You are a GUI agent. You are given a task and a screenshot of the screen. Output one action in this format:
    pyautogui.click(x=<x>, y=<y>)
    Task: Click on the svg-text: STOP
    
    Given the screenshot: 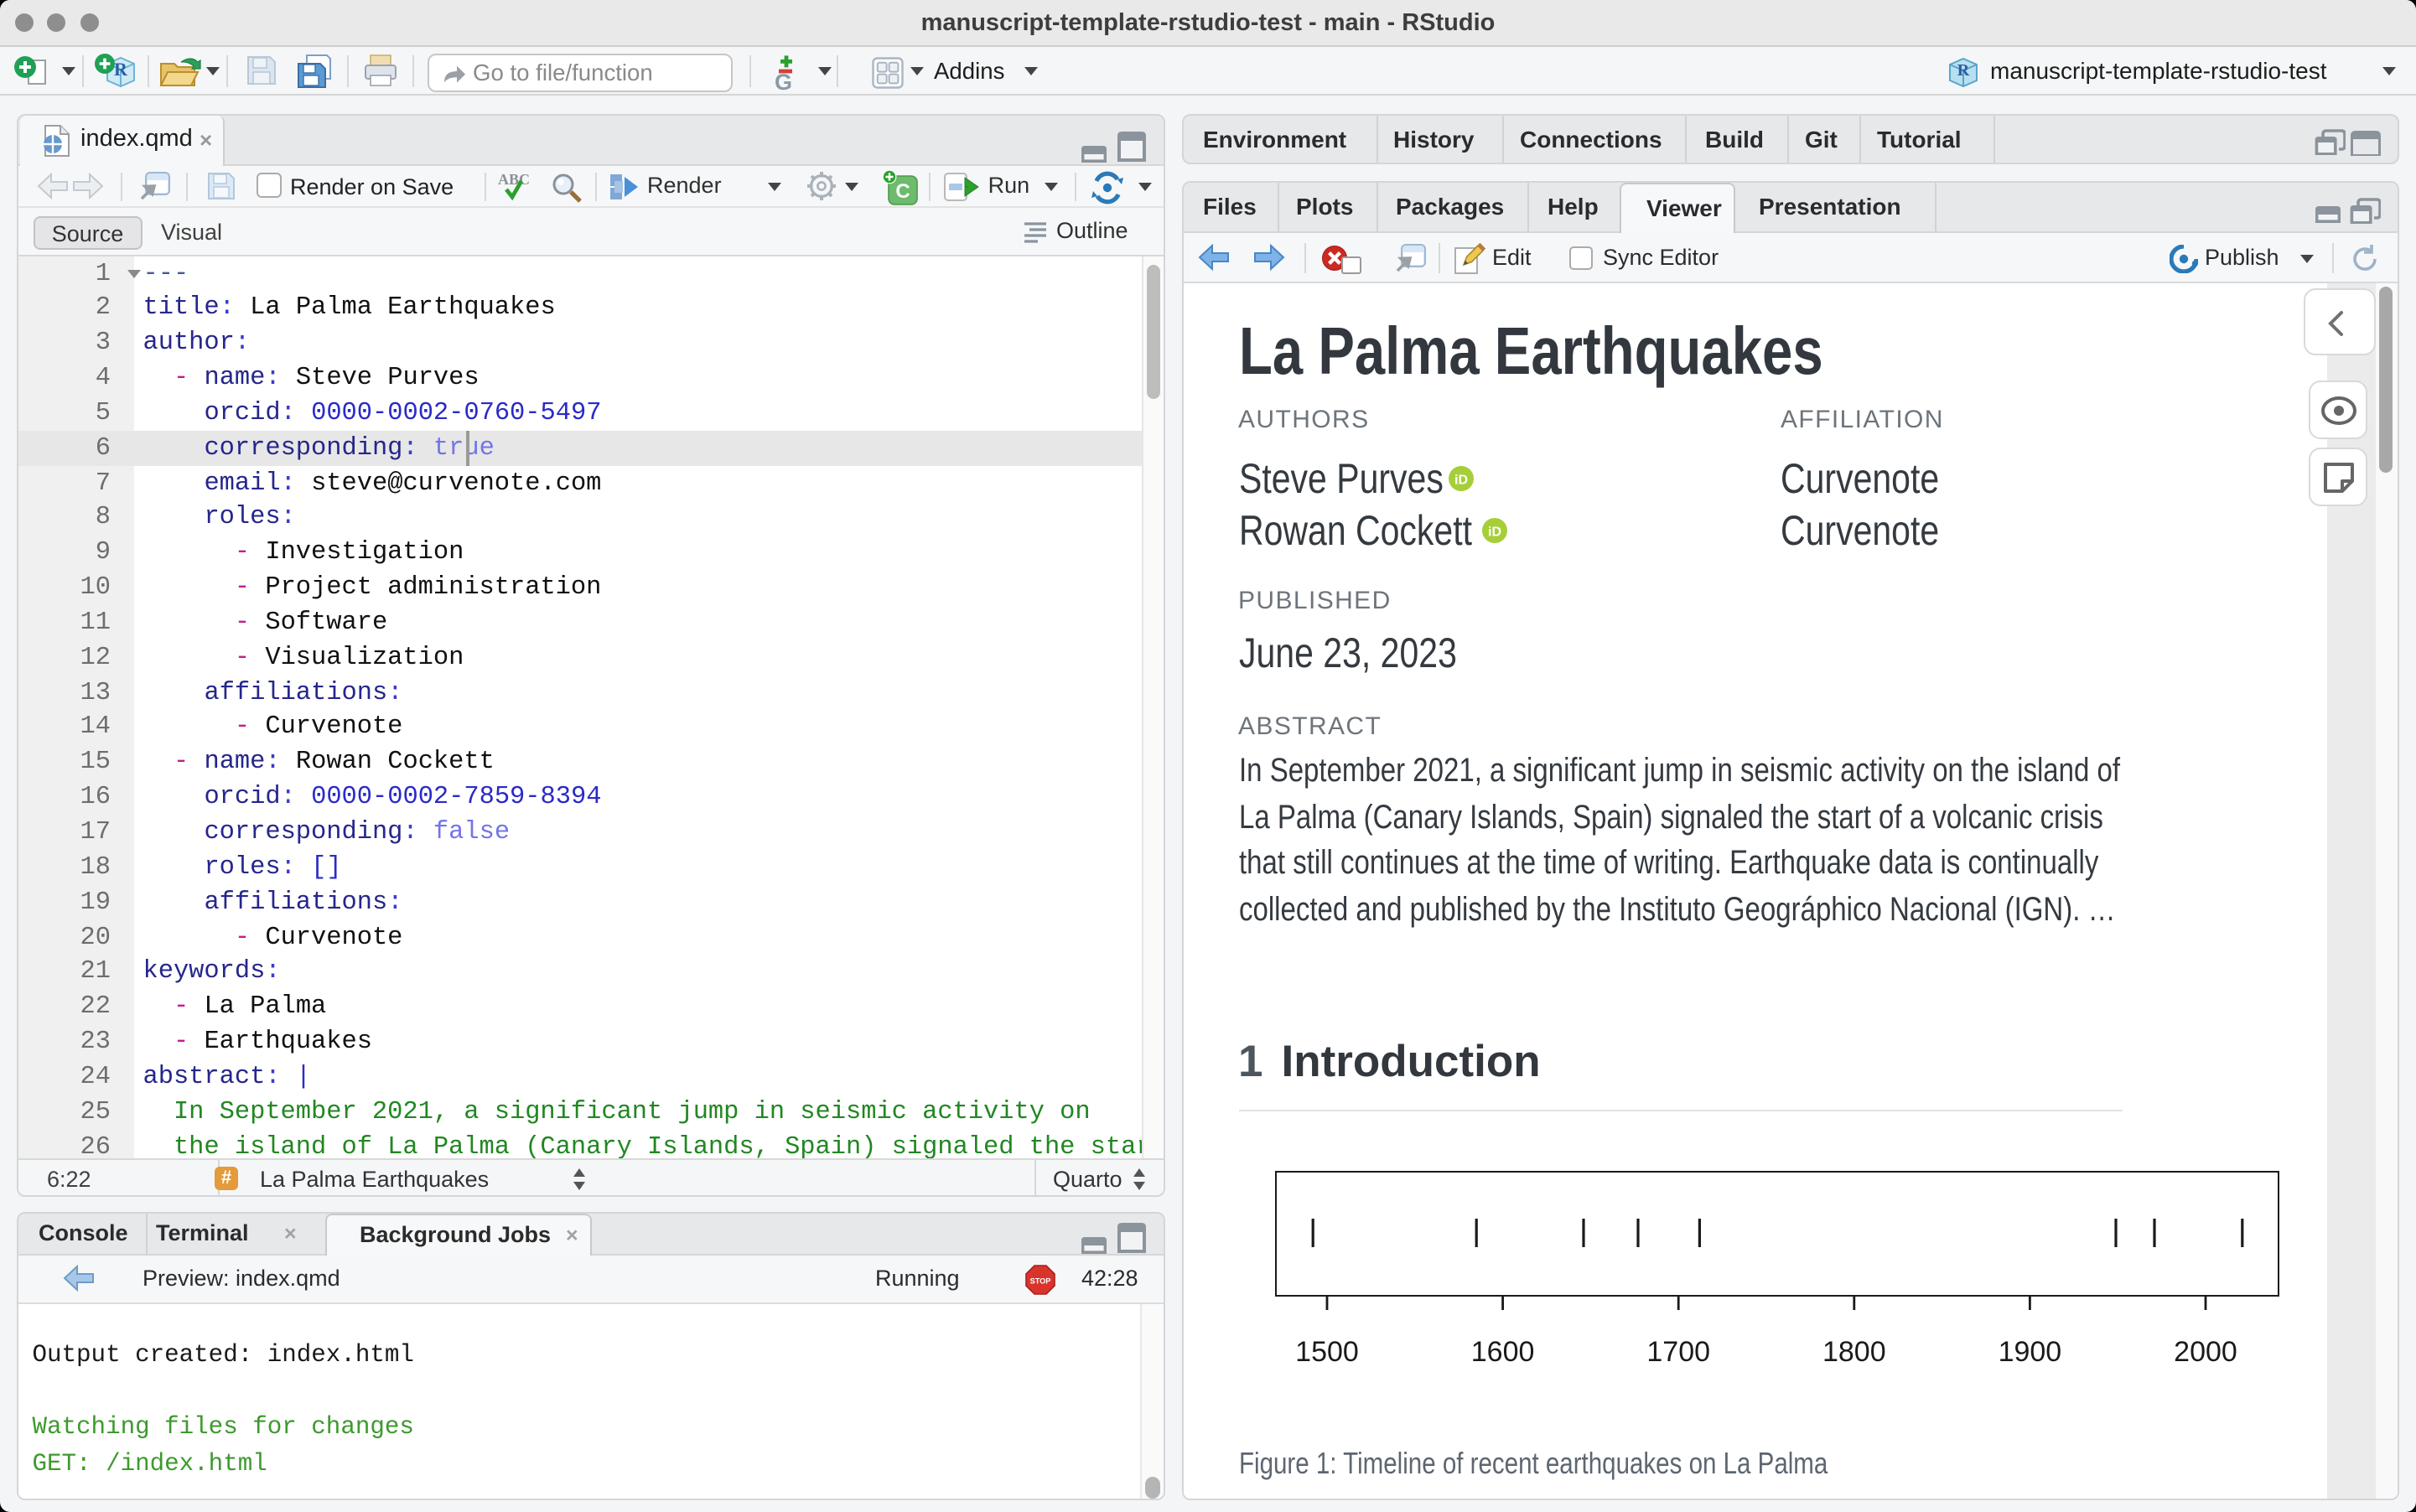 What is the action you would take?
    pyautogui.click(x=1040, y=1280)
    